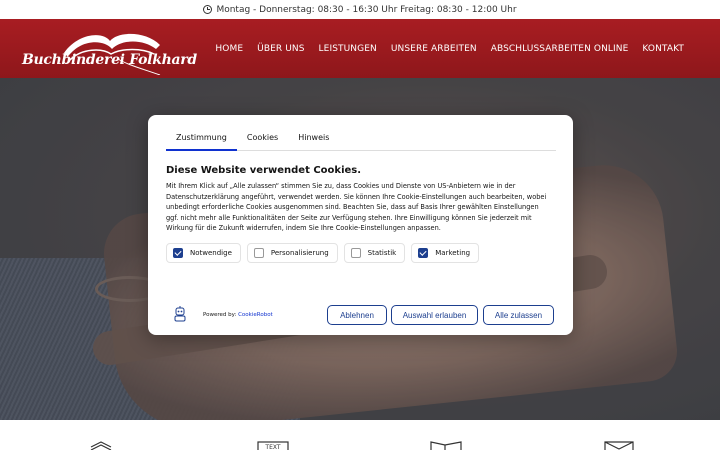 This screenshot has height=450, width=720. I want to click on tab-zustimmung: Zustimmung, so click(201, 140).